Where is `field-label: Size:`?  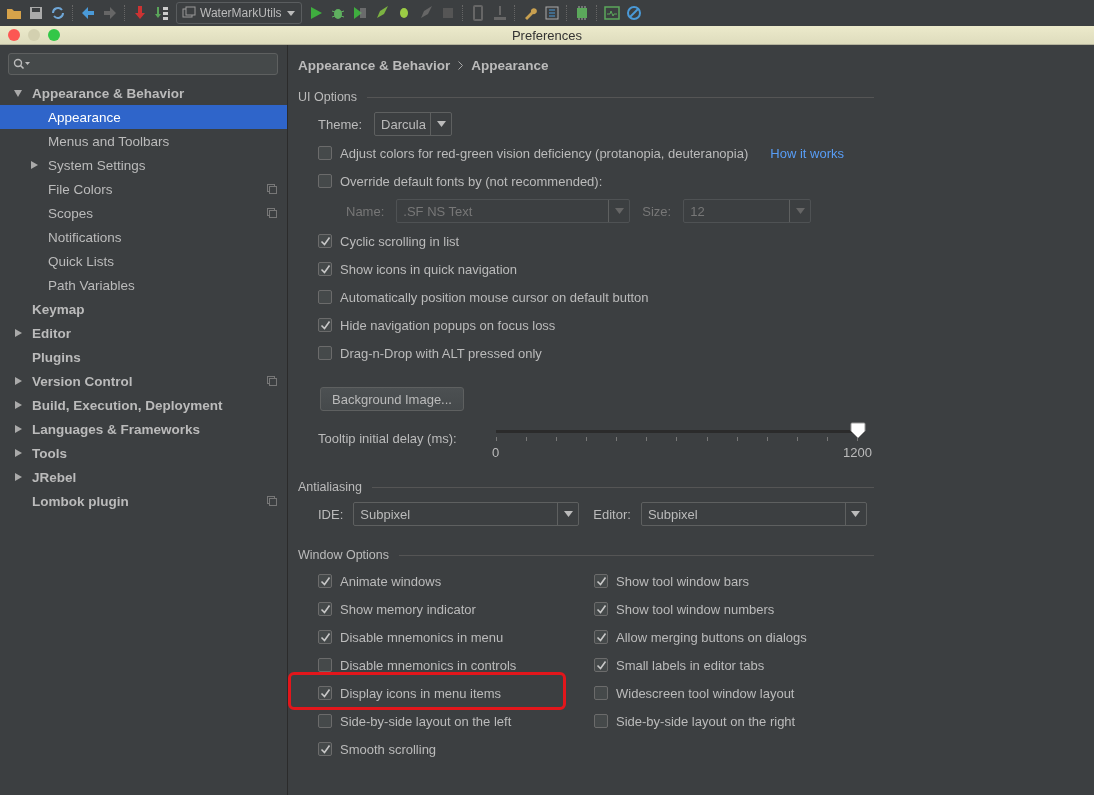 field-label: Size: is located at coordinates (657, 211).